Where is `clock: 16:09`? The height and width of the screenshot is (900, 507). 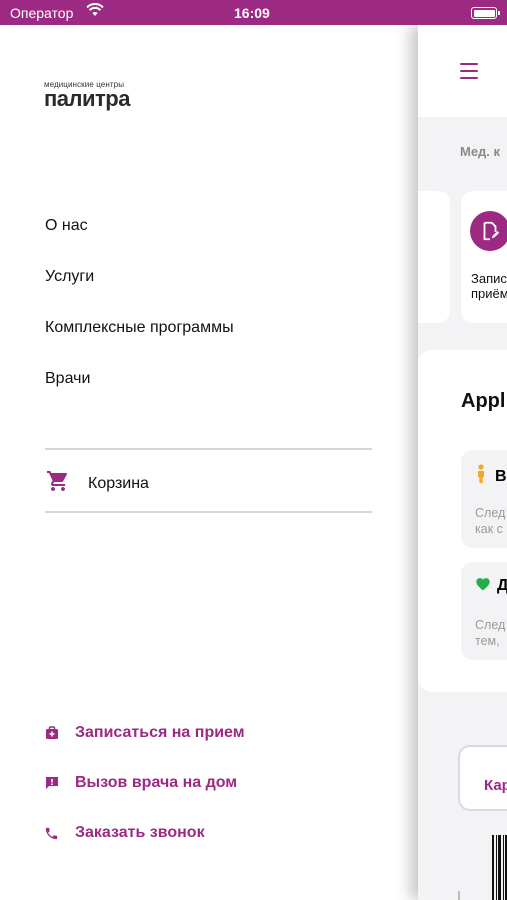
clock: 16:09 is located at coordinates (252, 13).